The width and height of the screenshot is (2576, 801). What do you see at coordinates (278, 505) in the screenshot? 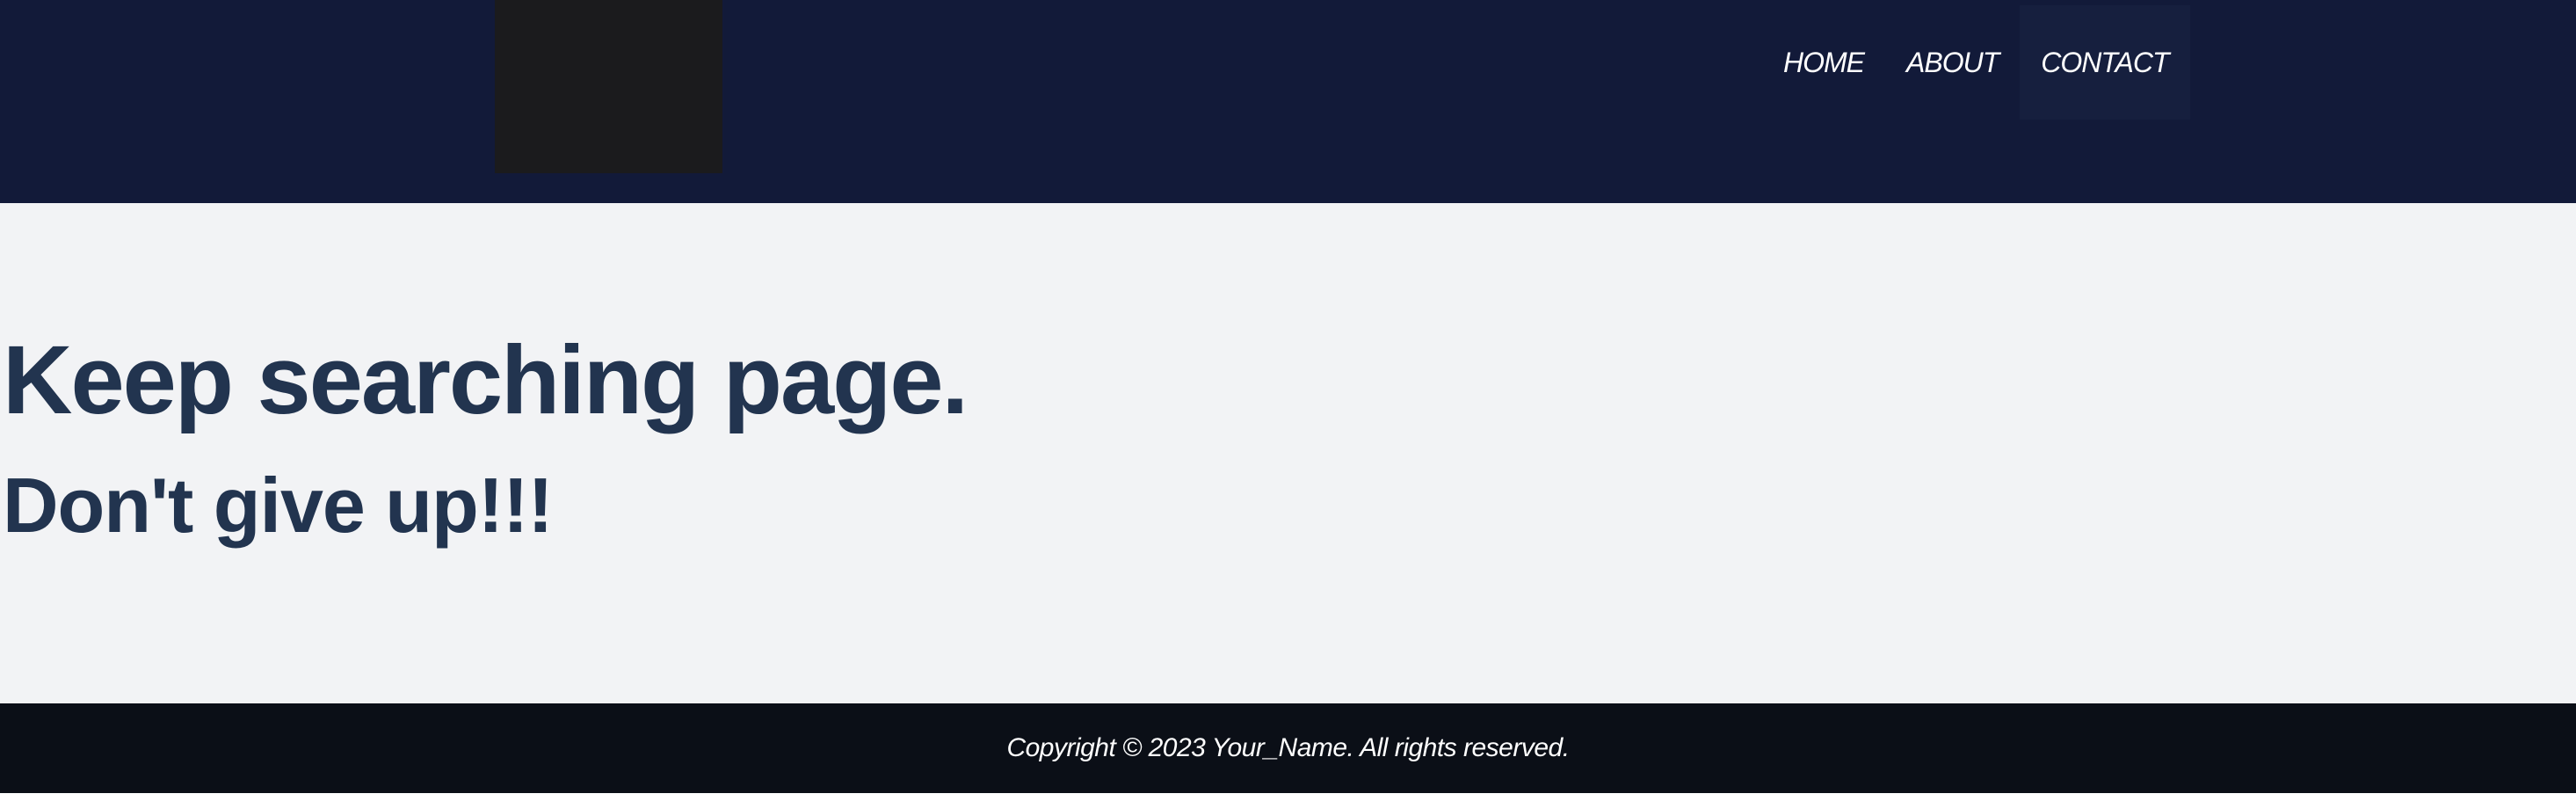
I see `page-subtitle: Don't give up!!!` at bounding box center [278, 505].